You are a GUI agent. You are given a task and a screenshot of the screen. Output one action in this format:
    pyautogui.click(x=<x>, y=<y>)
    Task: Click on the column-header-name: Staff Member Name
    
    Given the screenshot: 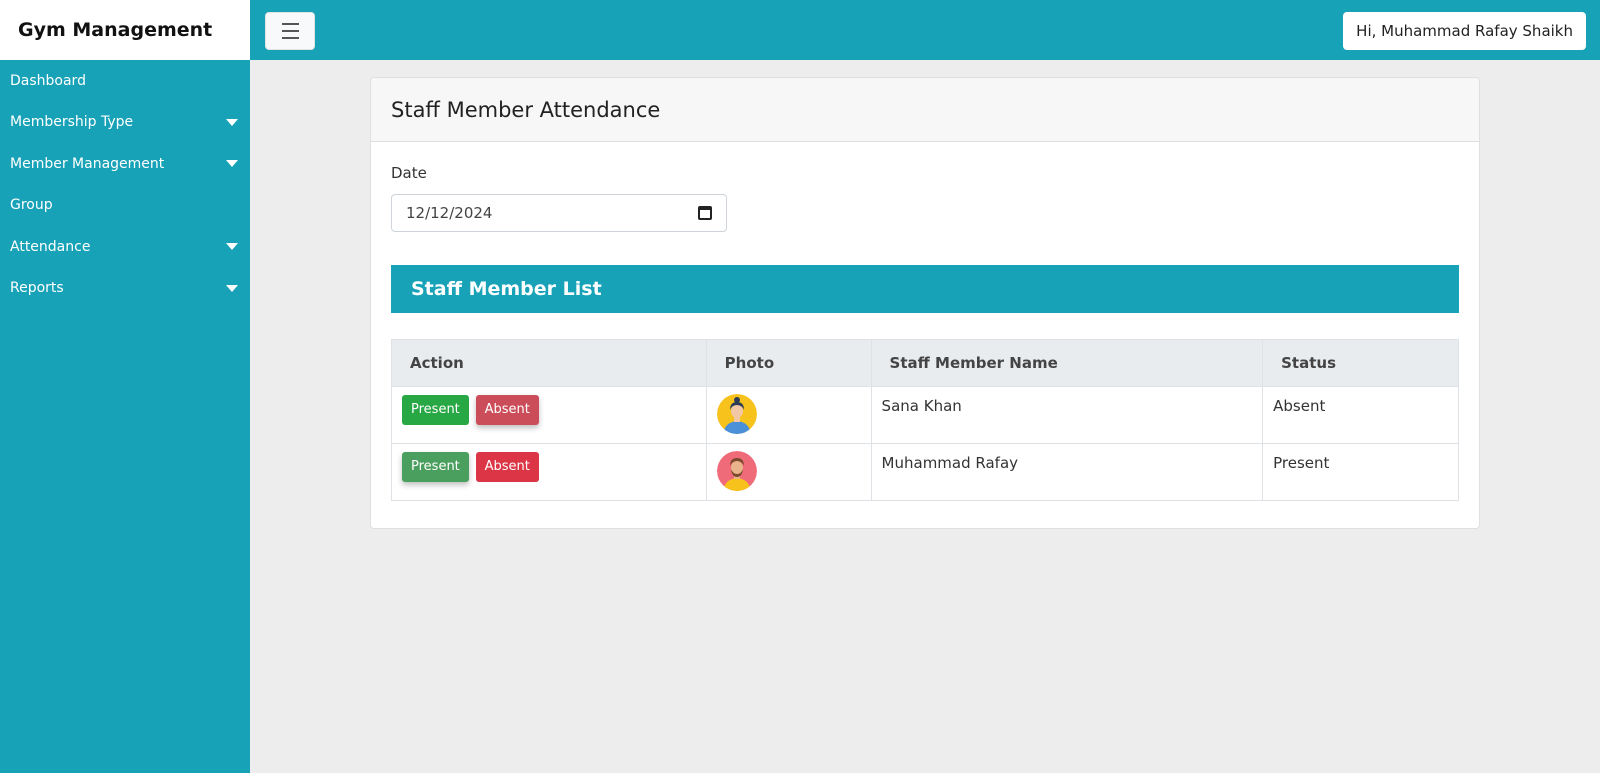 What is the action you would take?
    pyautogui.click(x=1067, y=363)
    